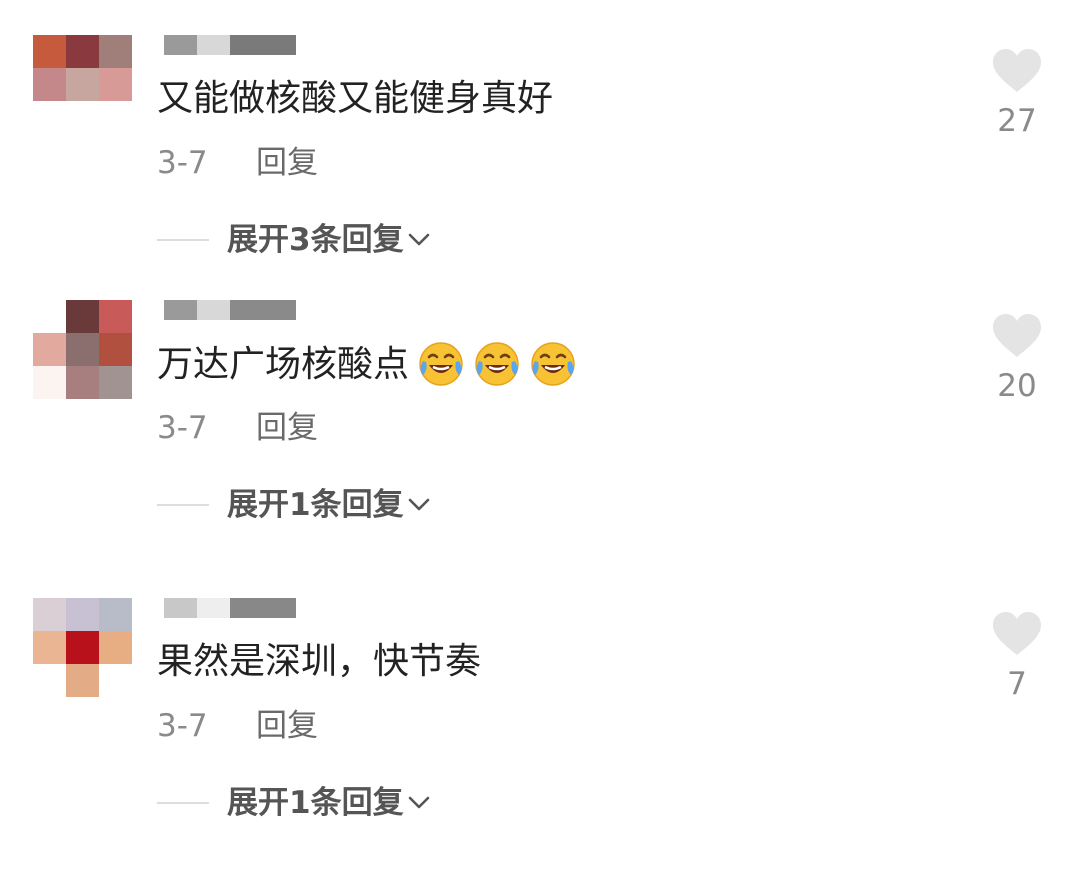  Describe the element at coordinates (367, 364) in the screenshot. I see `comment-text: 万达广场核酸点` at that location.